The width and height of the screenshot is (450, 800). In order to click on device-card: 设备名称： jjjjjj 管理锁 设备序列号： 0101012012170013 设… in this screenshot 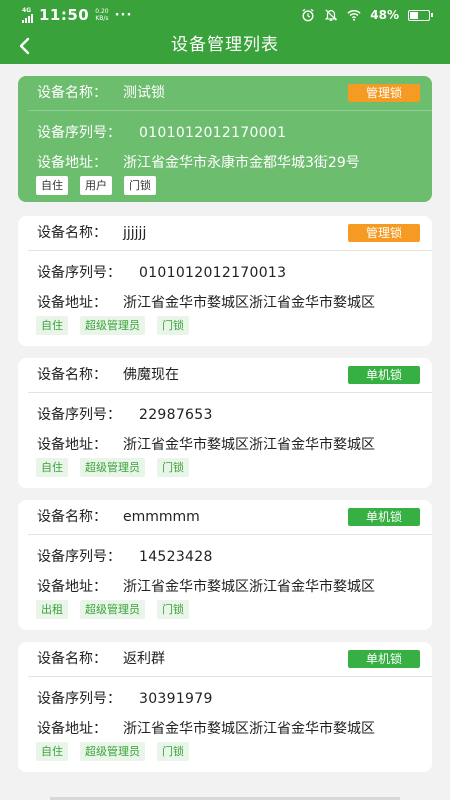, I will do `click(225, 281)`.